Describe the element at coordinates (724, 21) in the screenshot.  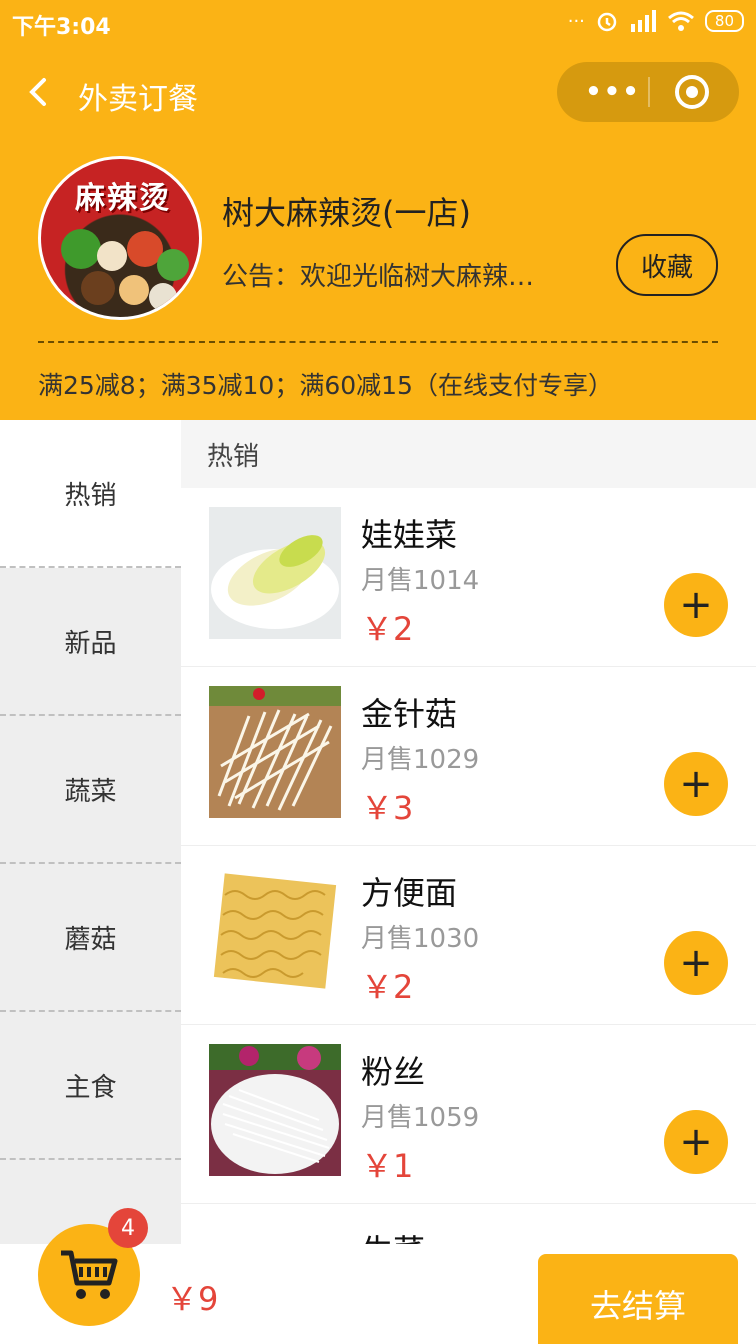
I see `battery-icon: 80` at that location.